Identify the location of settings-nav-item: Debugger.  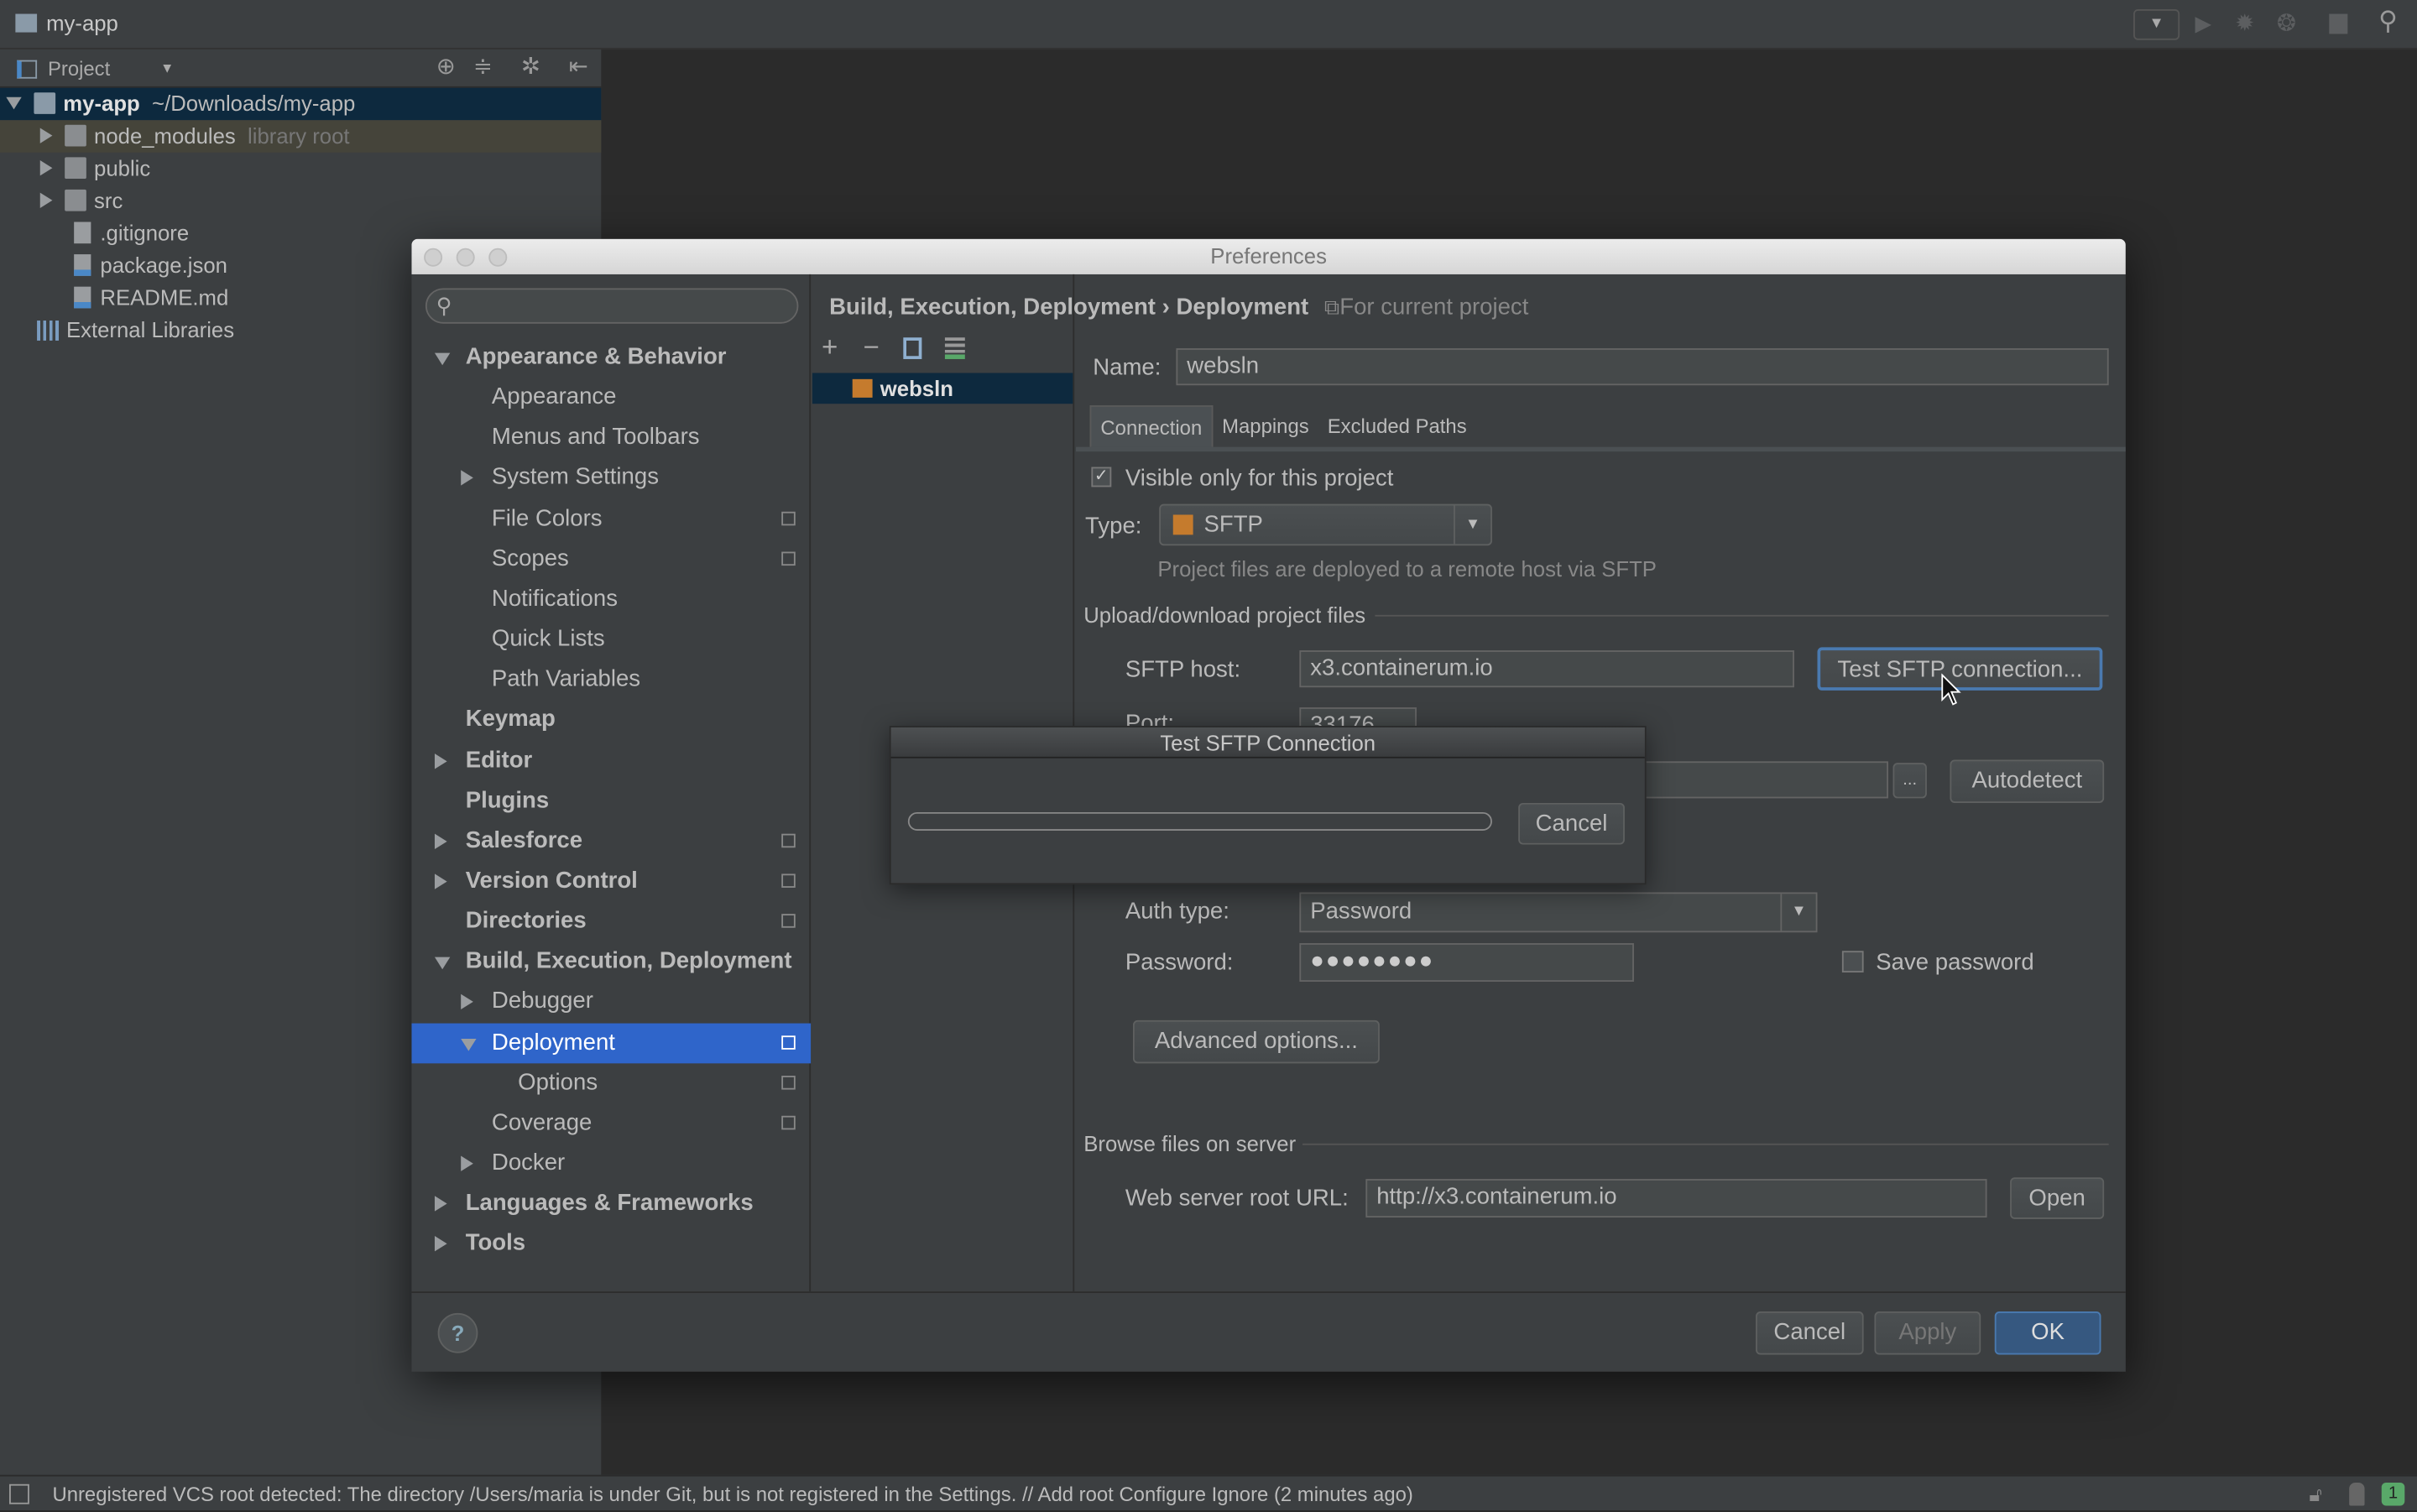
(611, 1003).